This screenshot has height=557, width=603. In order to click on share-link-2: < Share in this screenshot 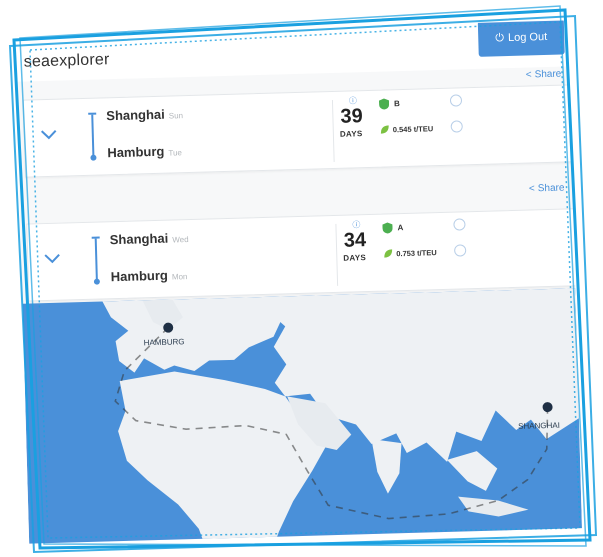, I will do `click(547, 189)`.